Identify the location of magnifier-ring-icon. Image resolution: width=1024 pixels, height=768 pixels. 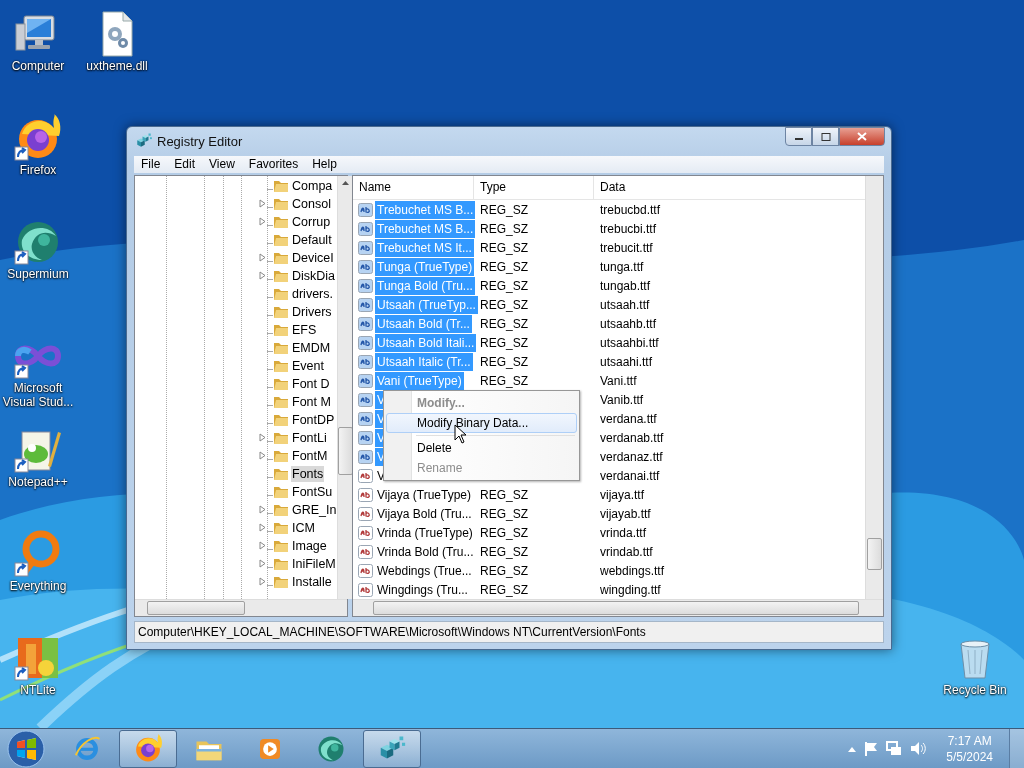
(38, 554).